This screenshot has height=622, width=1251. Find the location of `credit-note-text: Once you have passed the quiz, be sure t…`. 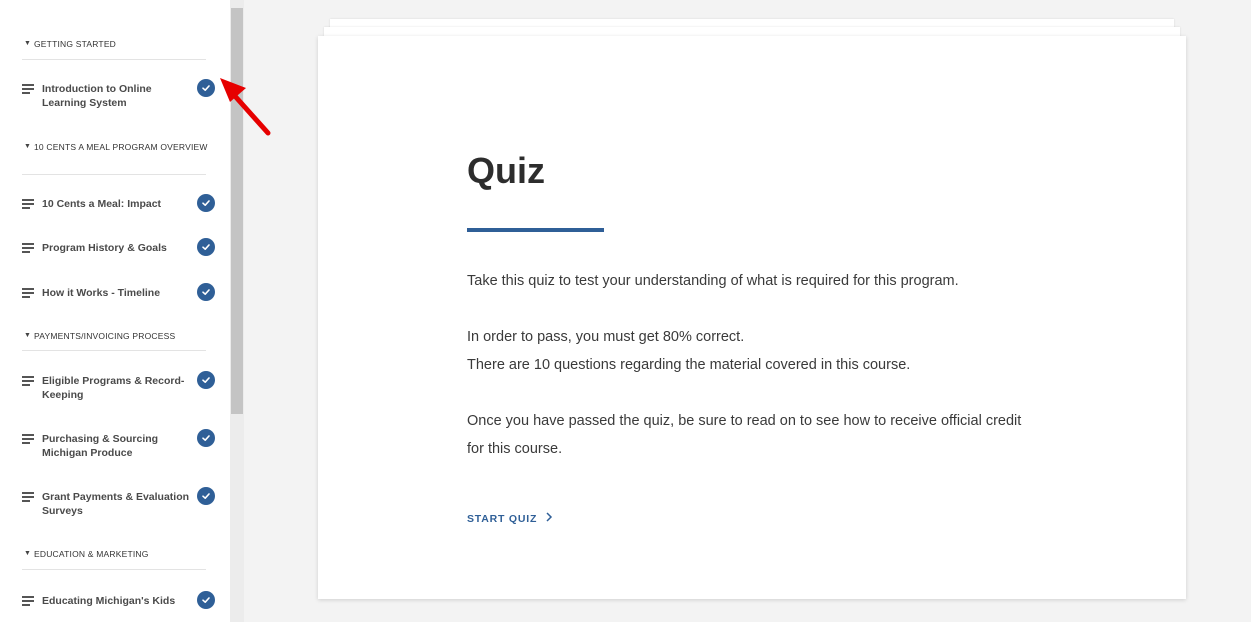

credit-note-text: Once you have passed the quiz, be sure t… is located at coordinates (744, 435).